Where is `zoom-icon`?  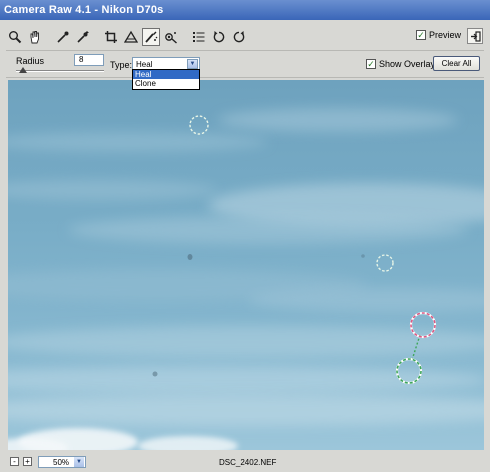
zoom-icon is located at coordinates (15, 37).